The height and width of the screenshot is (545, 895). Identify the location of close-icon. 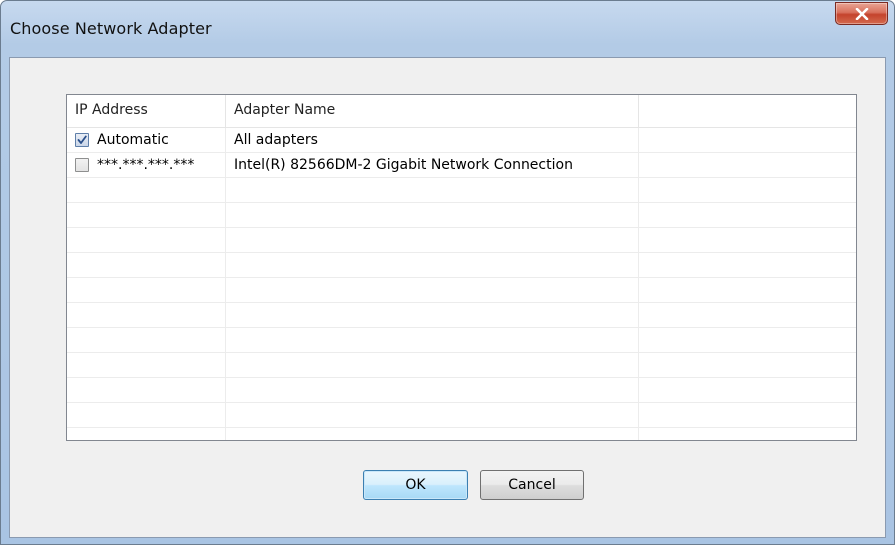
(862, 13).